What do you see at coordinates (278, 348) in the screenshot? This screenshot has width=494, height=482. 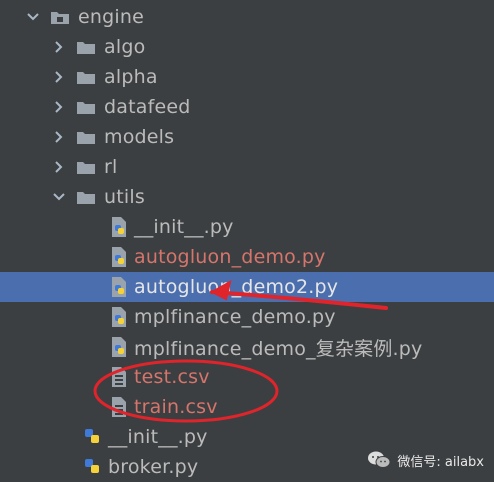 I see `tree-file-label: mplfinance_demo_复杂案例.py` at bounding box center [278, 348].